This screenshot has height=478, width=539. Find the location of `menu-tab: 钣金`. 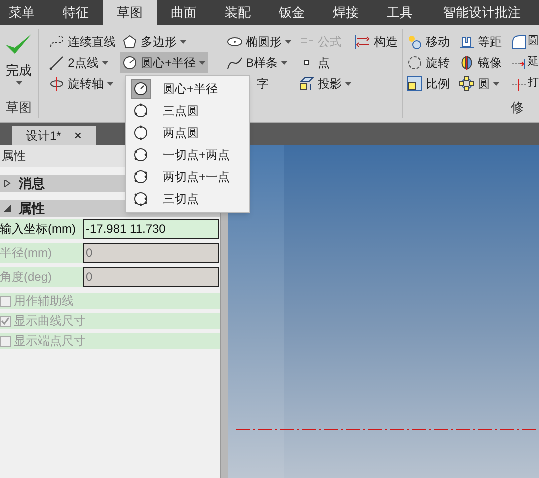

menu-tab: 钣金 is located at coordinates (292, 12).